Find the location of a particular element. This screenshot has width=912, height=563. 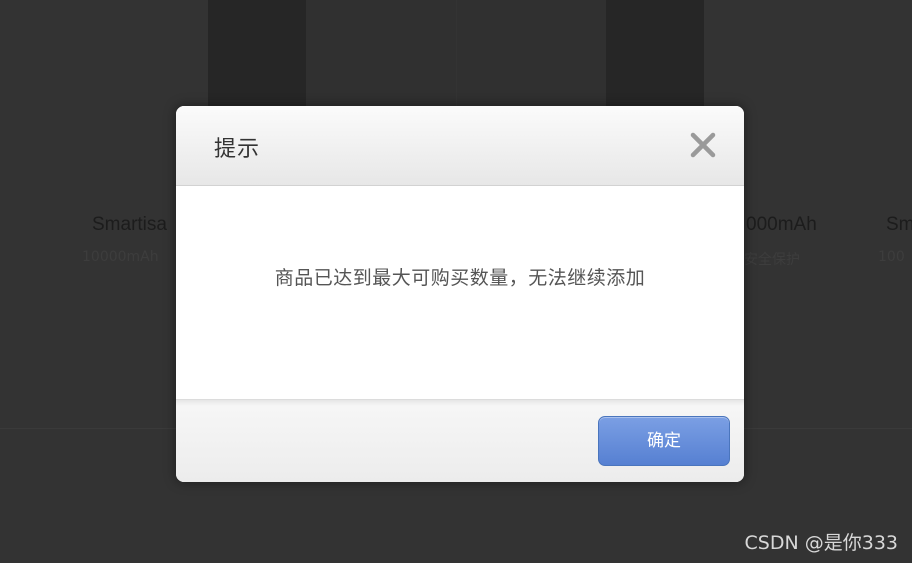

product-title: Smartisa is located at coordinates (129, 224).